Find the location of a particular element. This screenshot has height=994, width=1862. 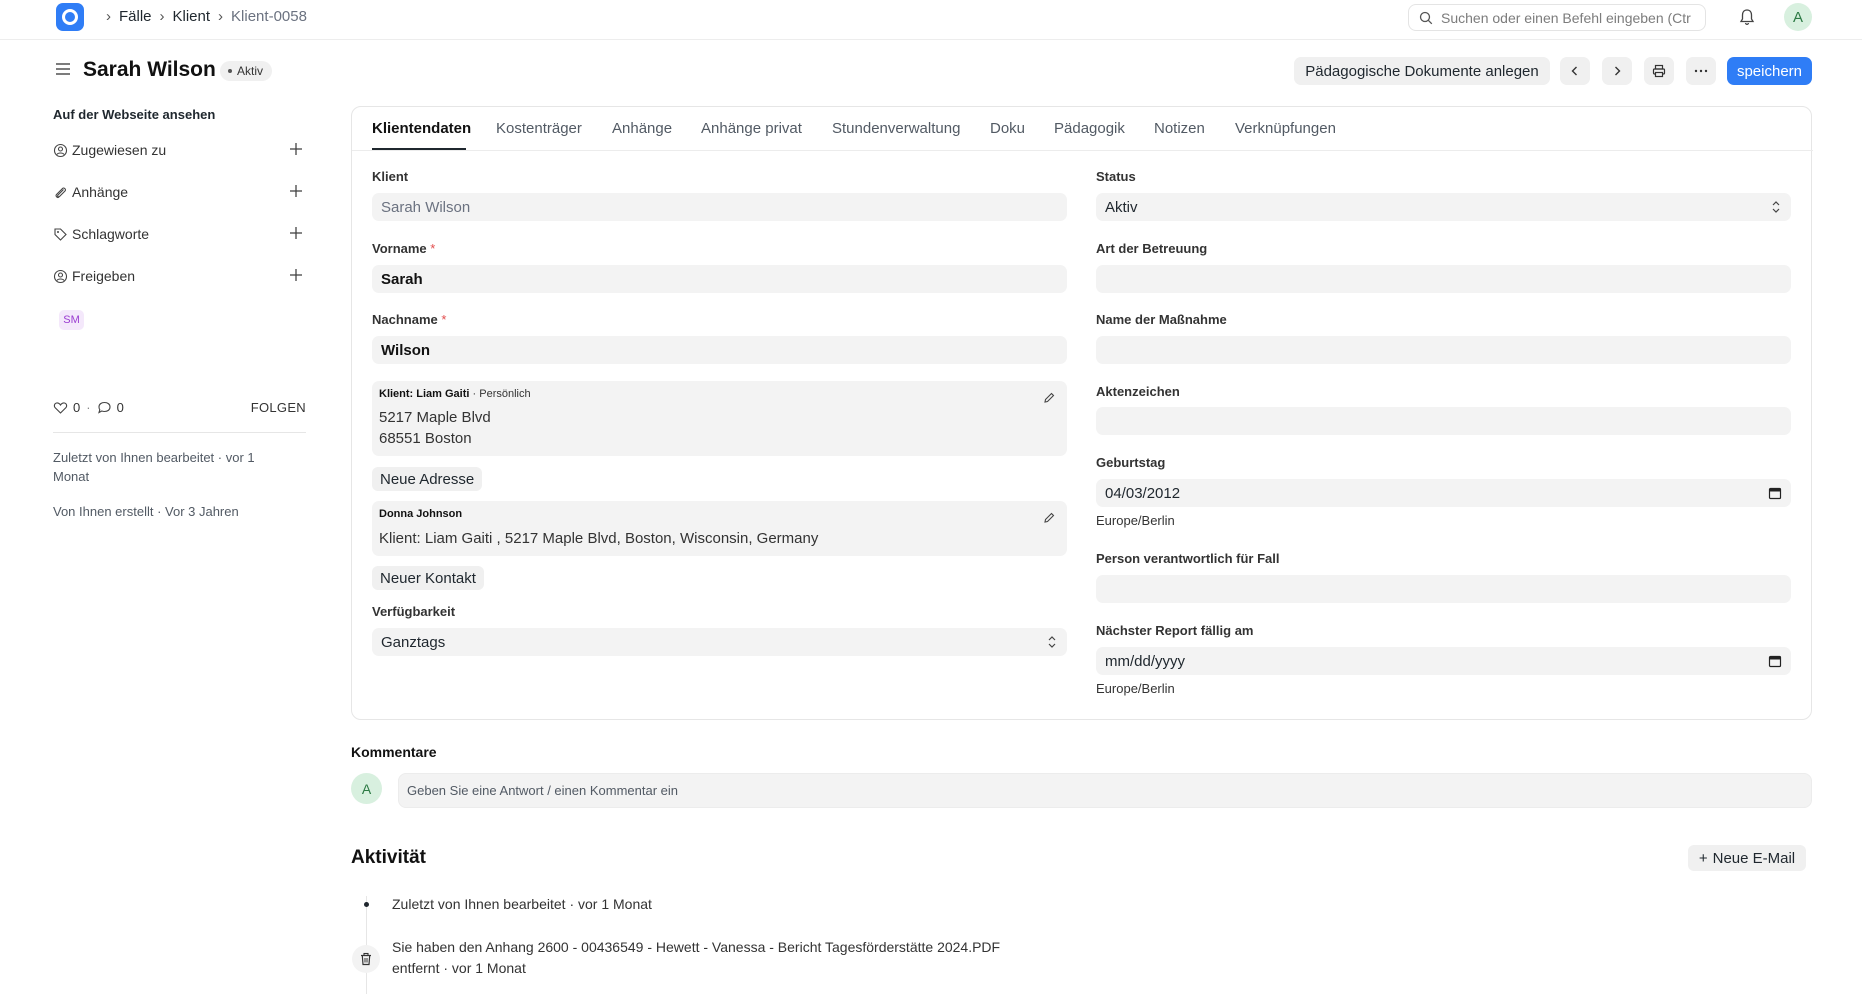

address-type: · Persönlich is located at coordinates (500, 394).